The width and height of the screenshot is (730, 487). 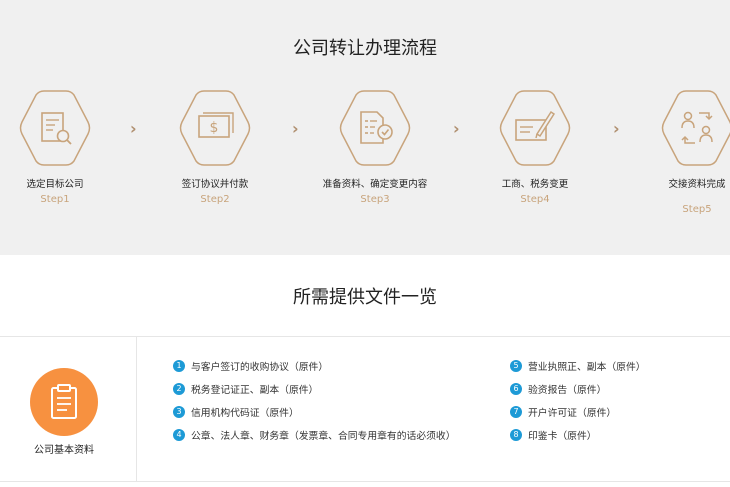 I want to click on item-text: 与客户签订的收购协议（原件）, so click(x=260, y=367).